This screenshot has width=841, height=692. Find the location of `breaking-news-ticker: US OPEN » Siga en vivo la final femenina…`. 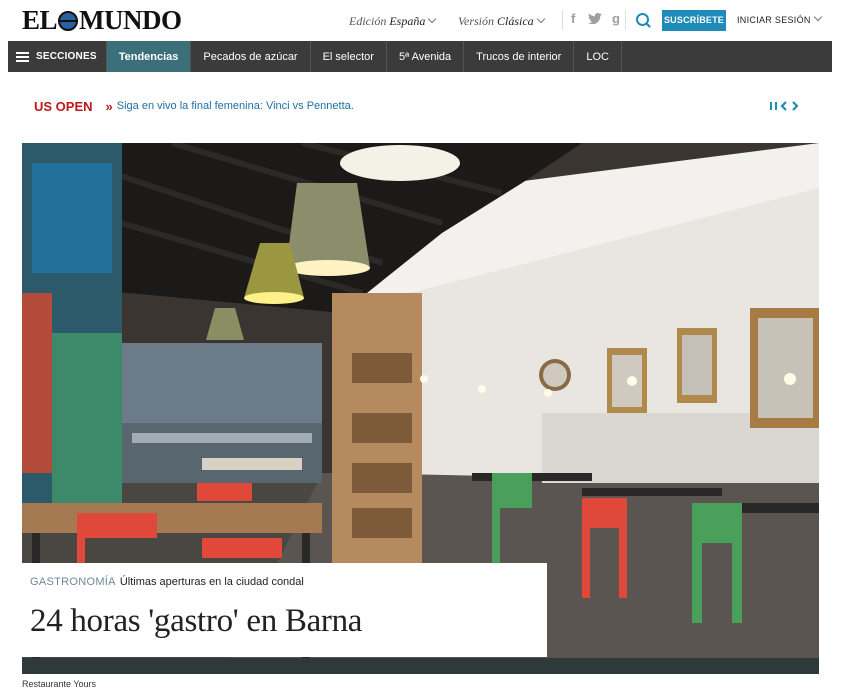

breaking-news-ticker: US OPEN » Siga en vivo la final femenina… is located at coordinates (424, 106).